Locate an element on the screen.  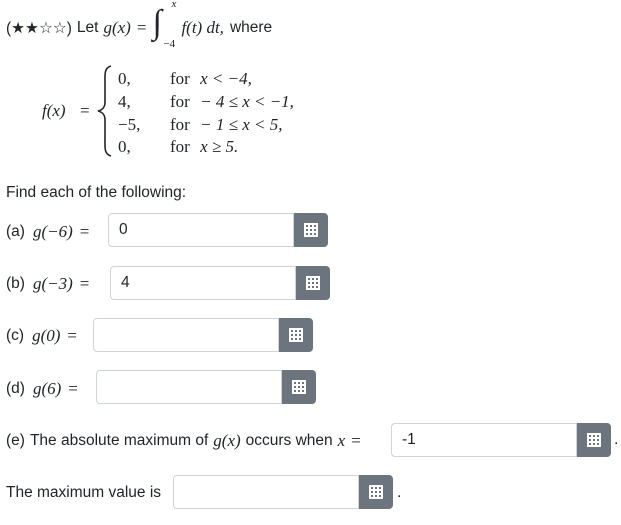
case-condition: for − 1 ≤ x < 5, is located at coordinates (226, 125).